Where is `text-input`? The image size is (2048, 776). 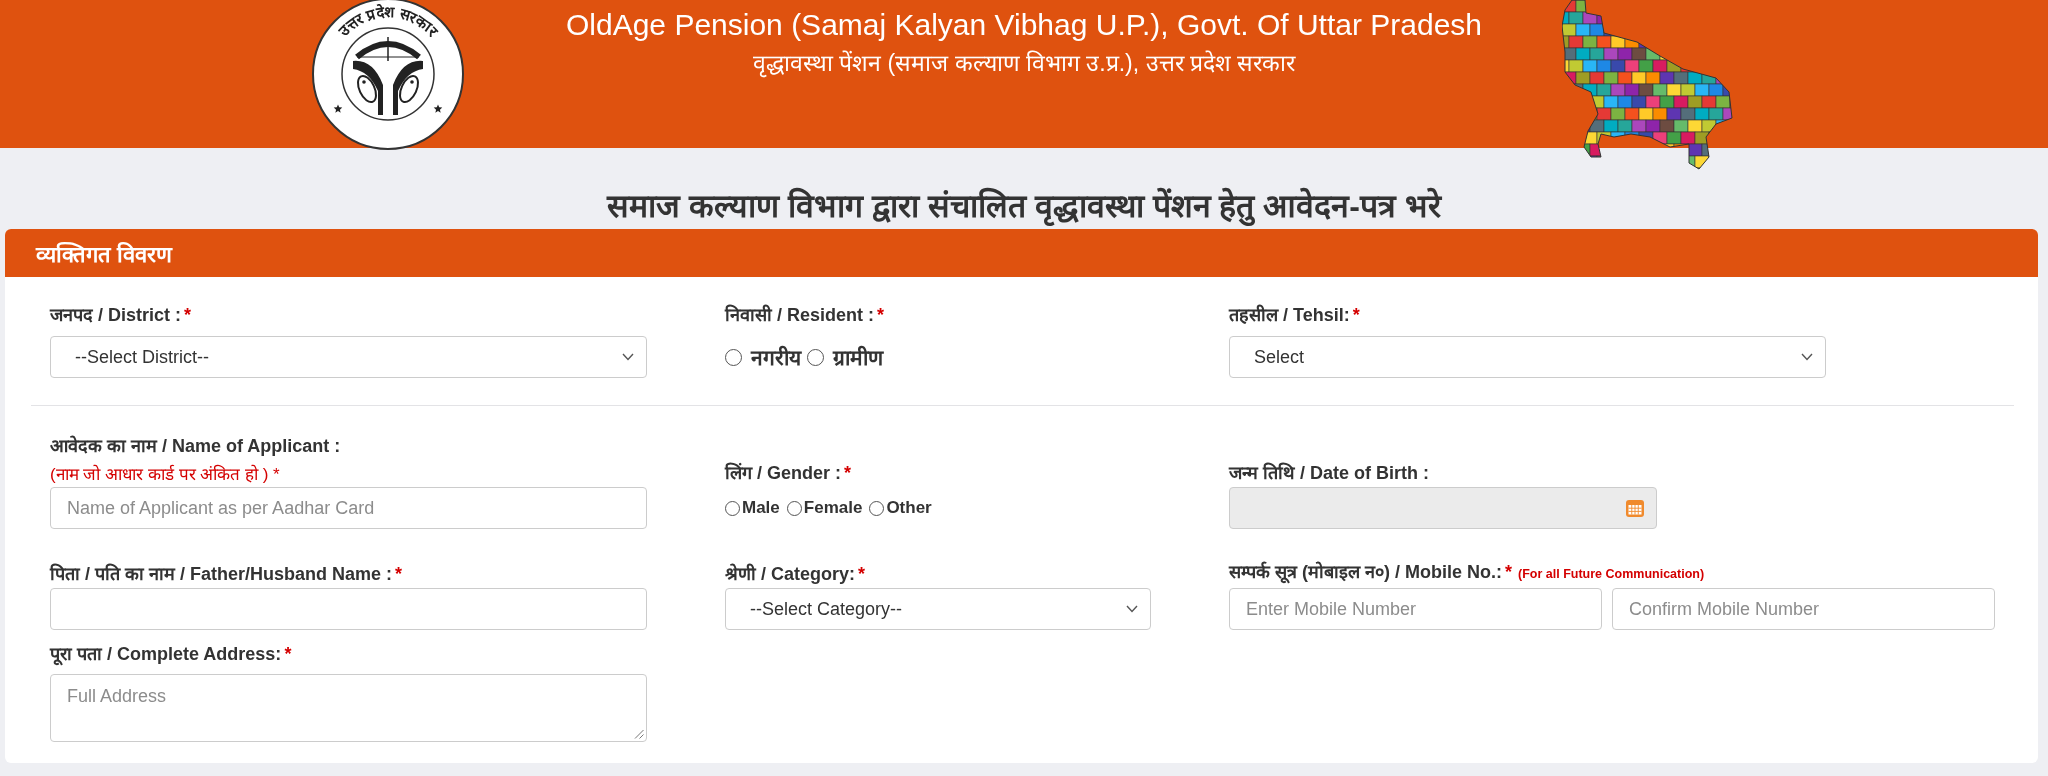
text-input is located at coordinates (348, 609).